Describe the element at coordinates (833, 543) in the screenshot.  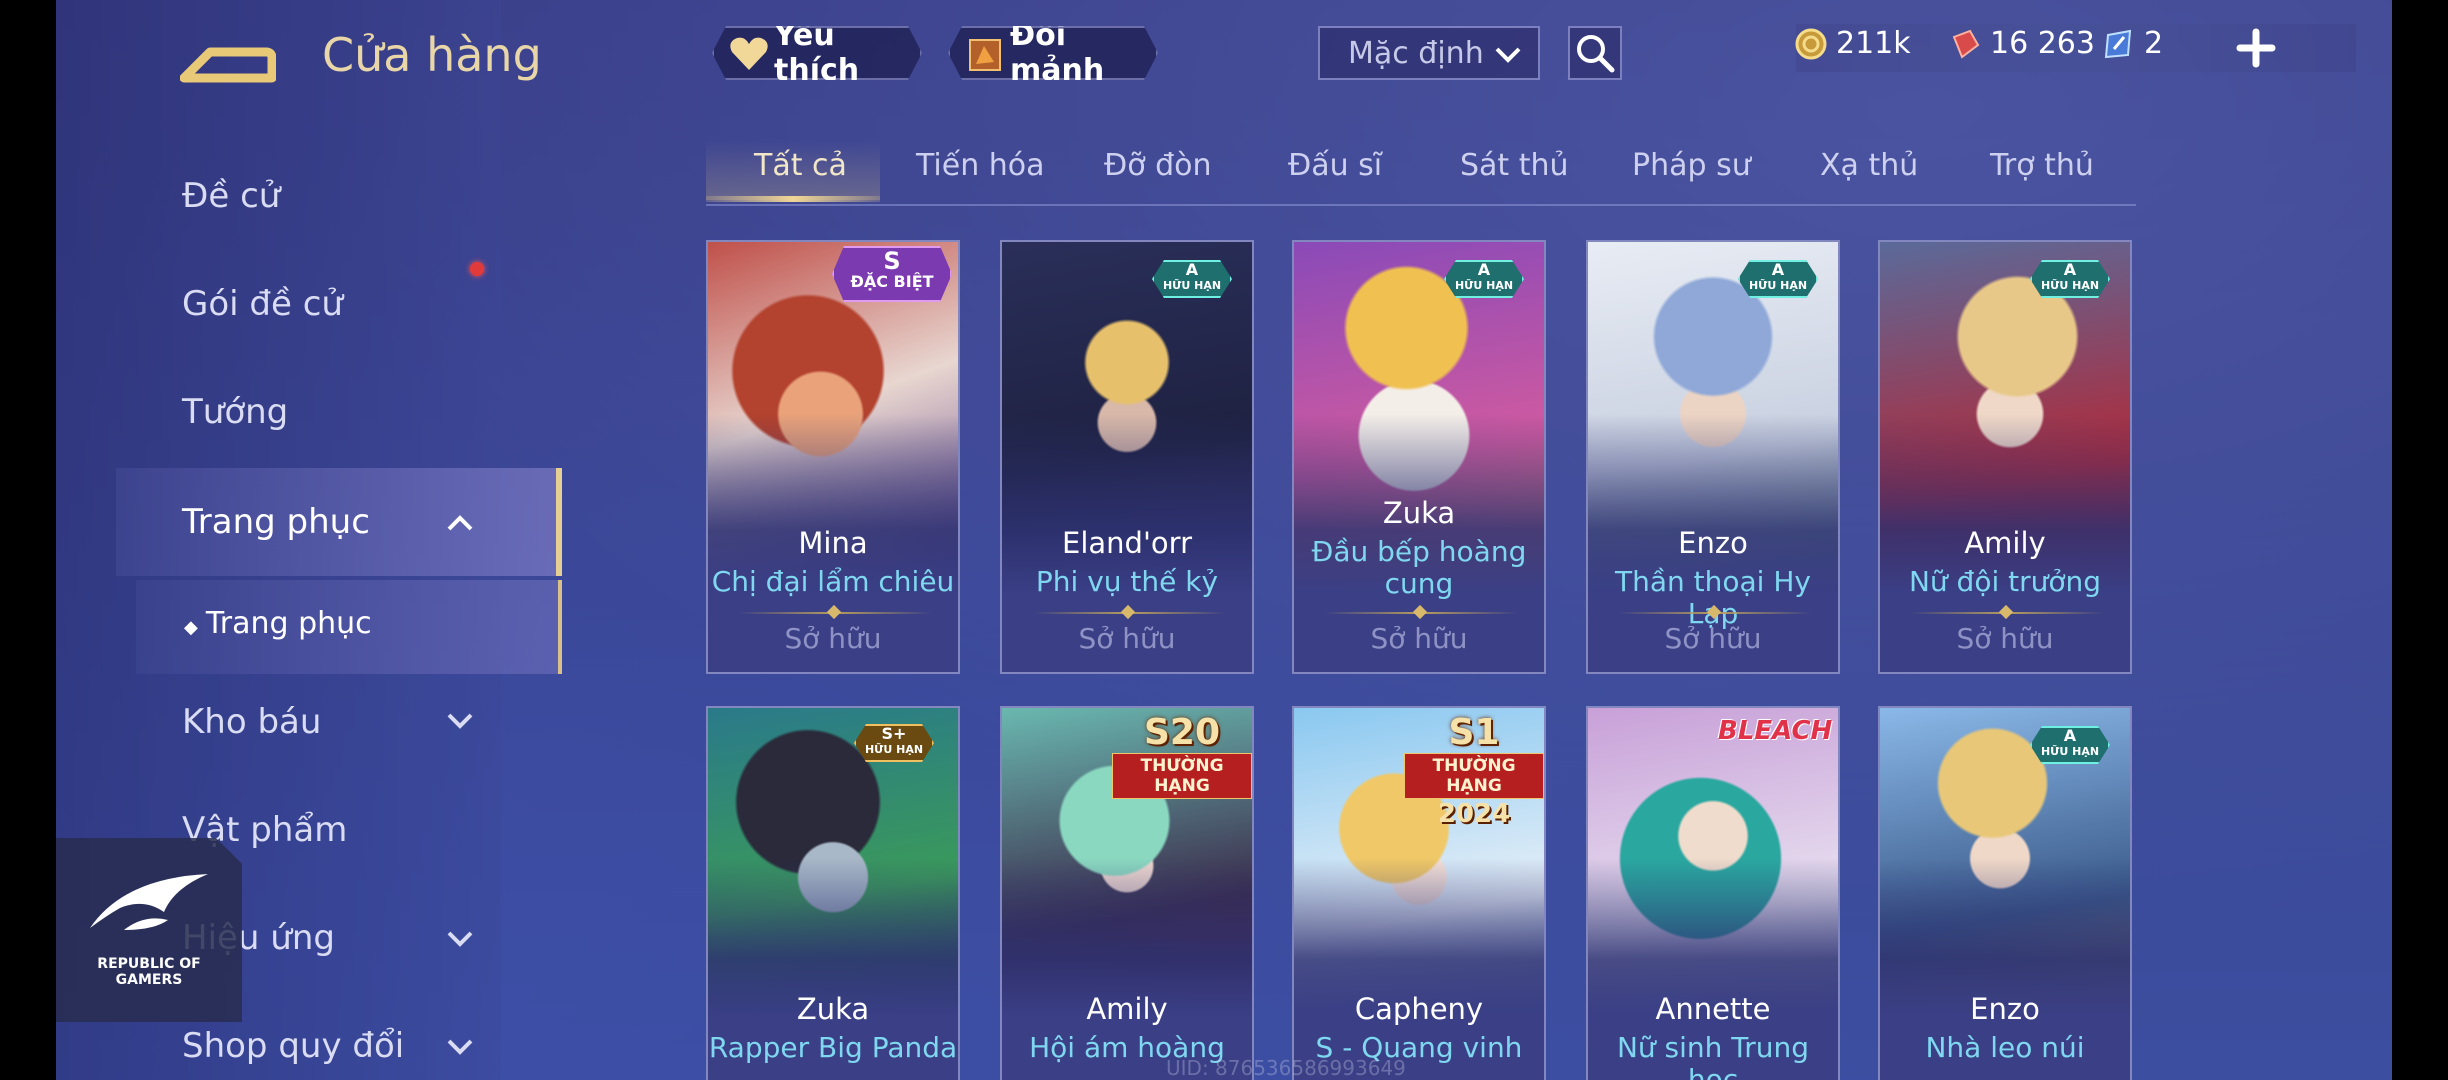
I see `hero-name: Mina` at that location.